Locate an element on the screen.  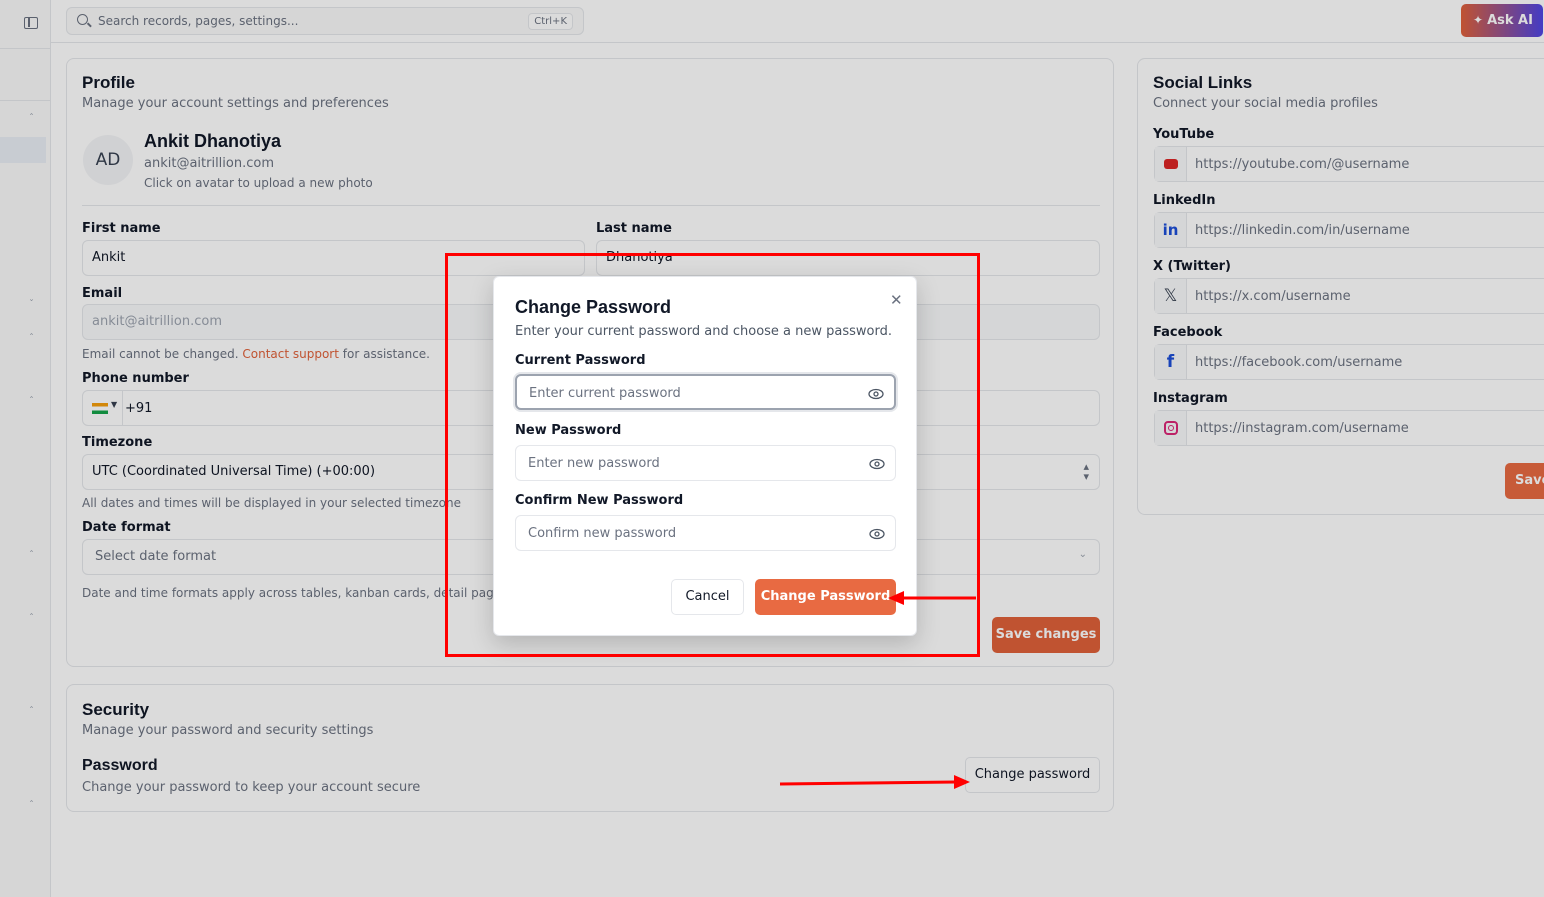
arrow-to-submit is located at coordinates (932, 598).